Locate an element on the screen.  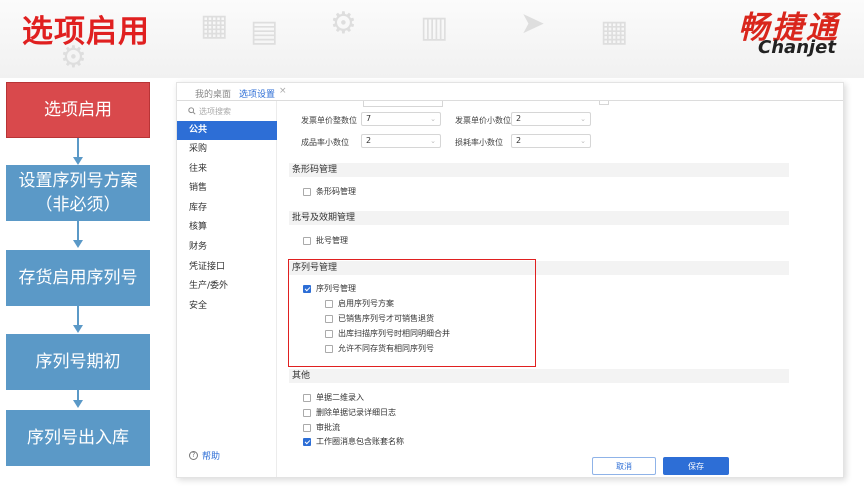
option-delete-log: 删除单据记录详细日志 is located at coordinates (349, 412).